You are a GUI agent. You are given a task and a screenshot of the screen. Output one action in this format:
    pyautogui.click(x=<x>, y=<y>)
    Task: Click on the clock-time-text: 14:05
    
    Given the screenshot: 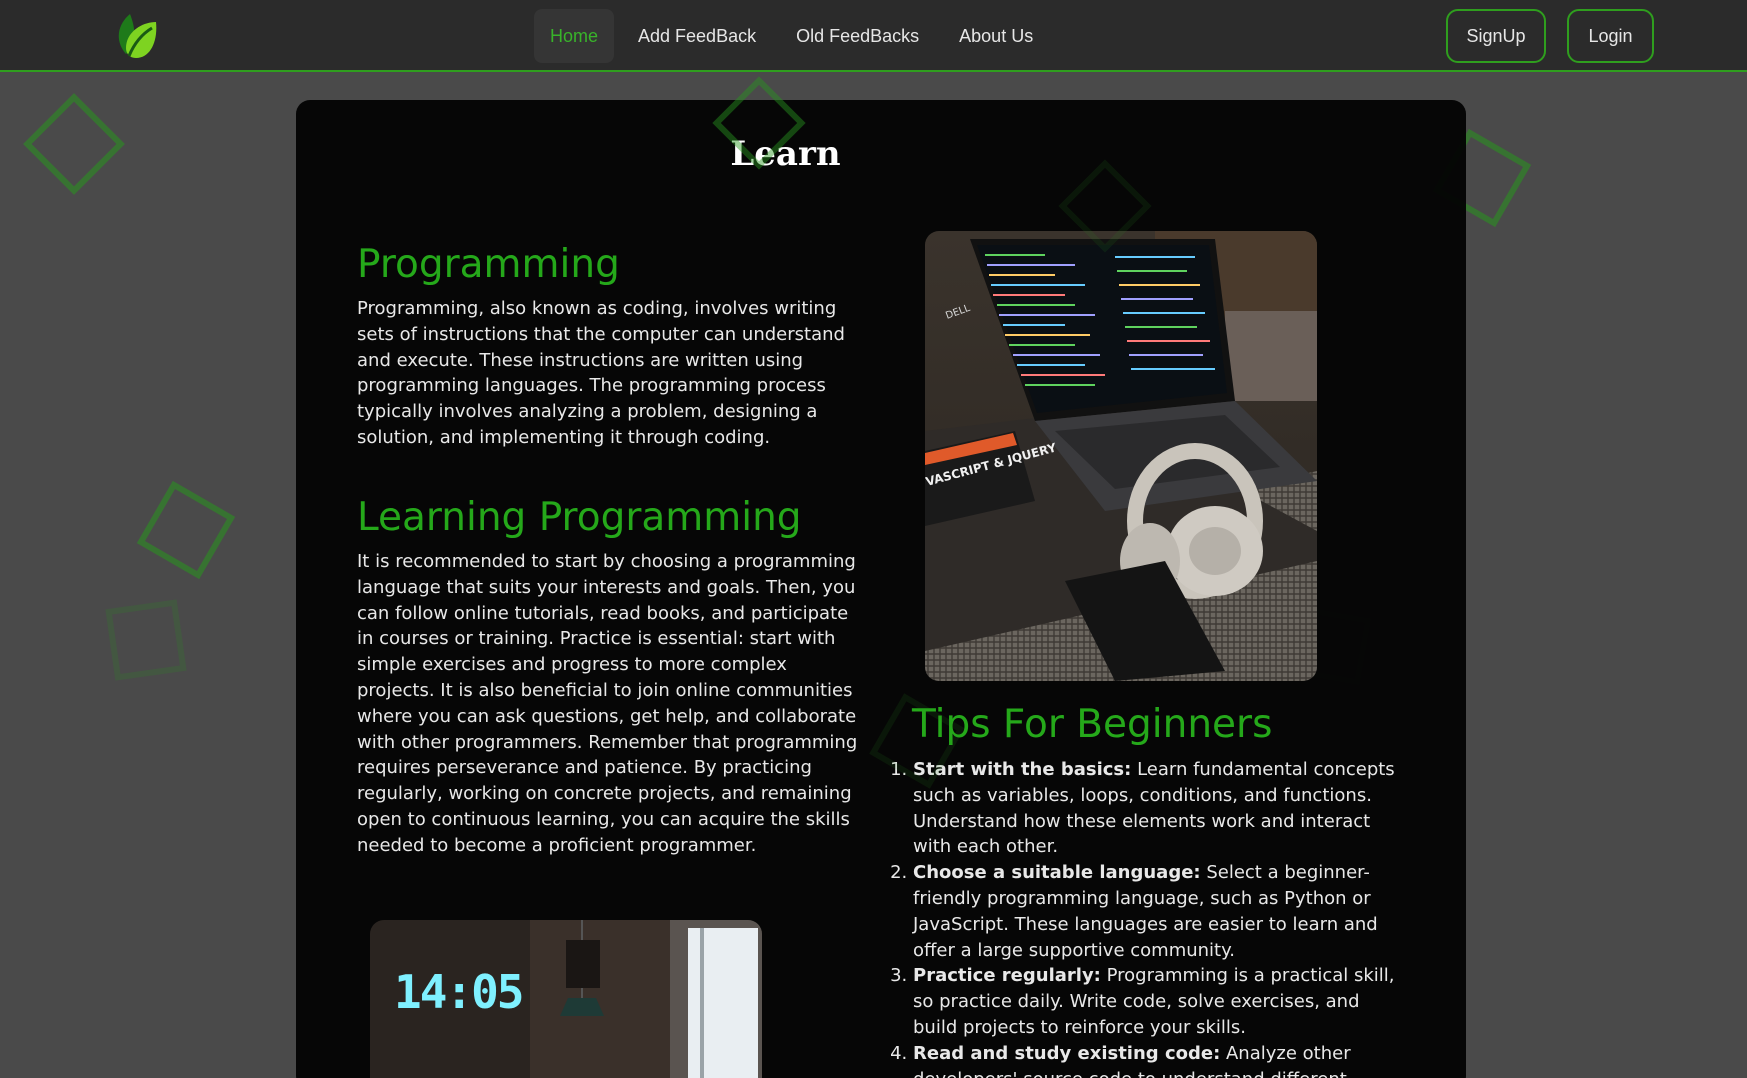 What is the action you would take?
    pyautogui.click(x=458, y=992)
    